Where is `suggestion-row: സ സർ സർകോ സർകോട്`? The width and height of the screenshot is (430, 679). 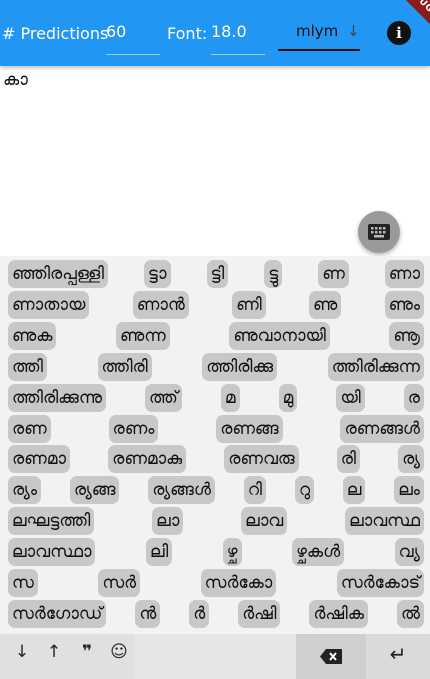 suggestion-row: സ സർ സർകോ സർകോട് is located at coordinates (216, 583).